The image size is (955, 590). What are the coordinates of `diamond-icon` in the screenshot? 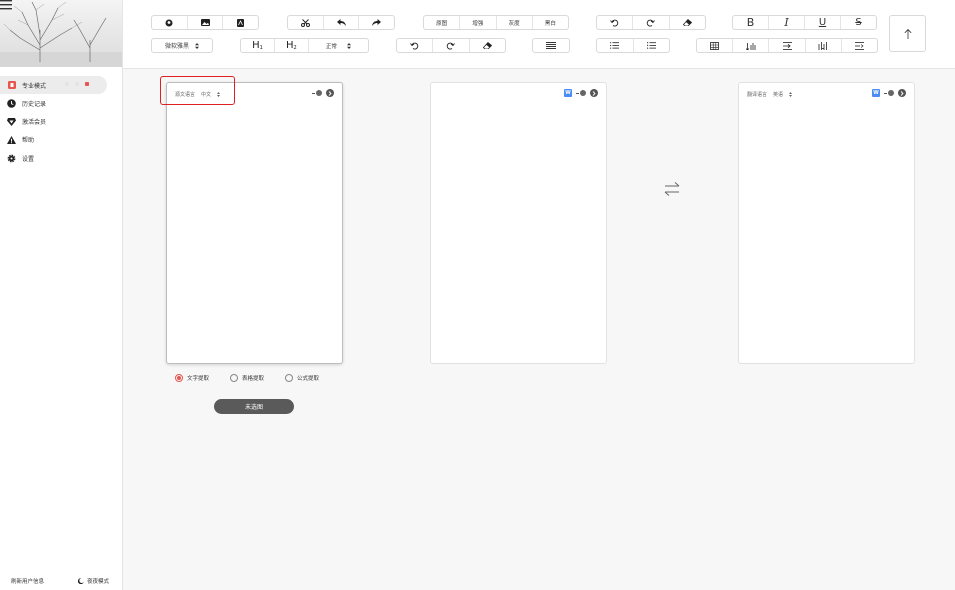 It's located at (11, 121).